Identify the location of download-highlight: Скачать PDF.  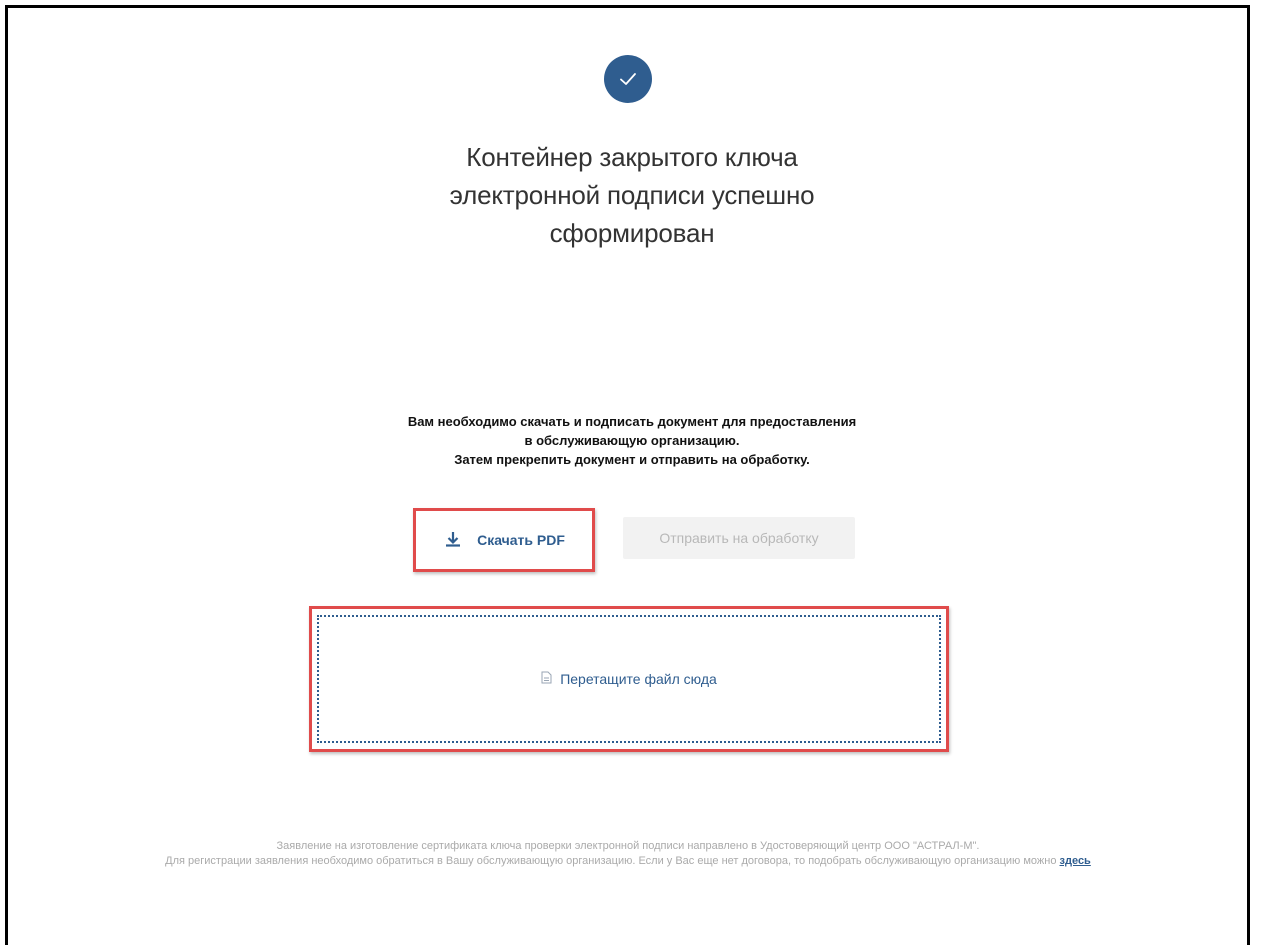
(504, 540).